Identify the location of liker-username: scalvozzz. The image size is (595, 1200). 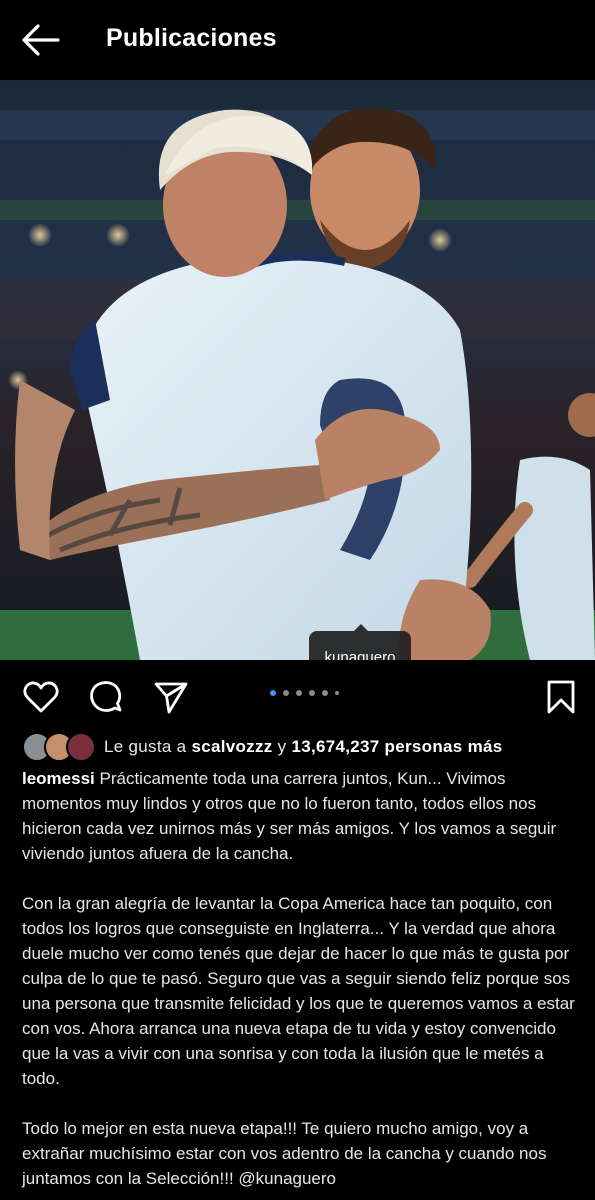
(231, 746).